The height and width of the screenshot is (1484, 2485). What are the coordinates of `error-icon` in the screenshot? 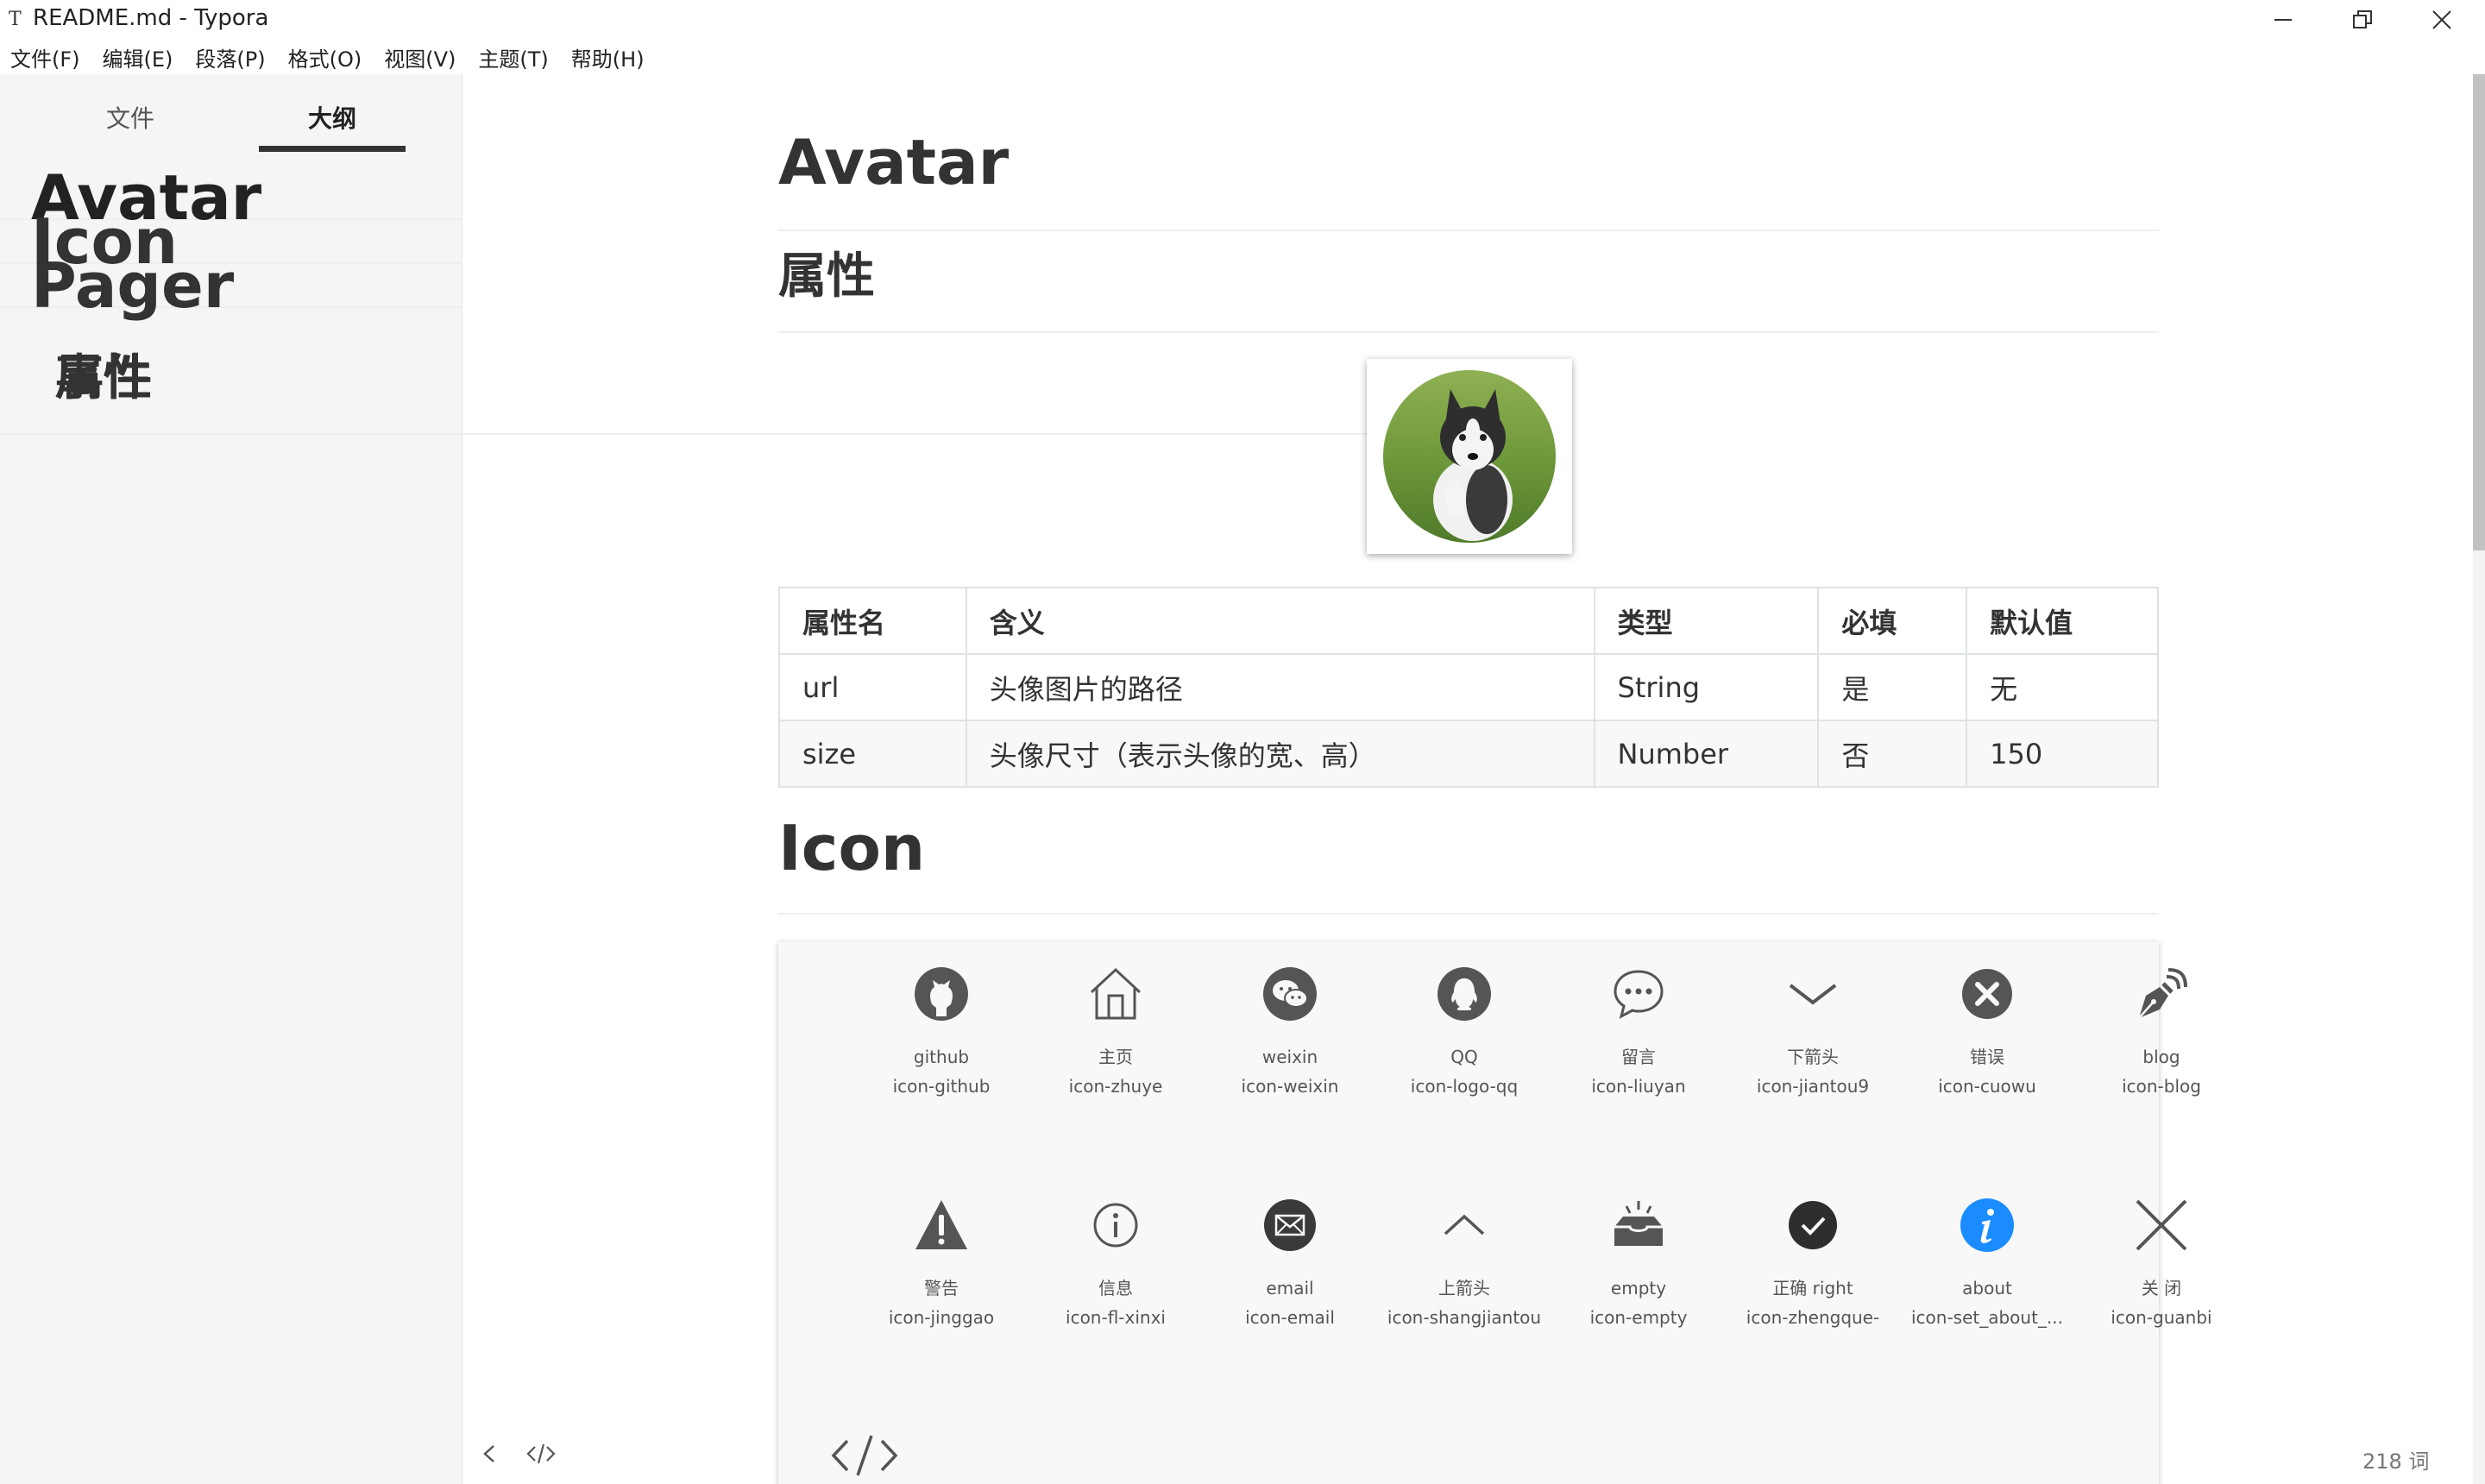 It's located at (1987, 994).